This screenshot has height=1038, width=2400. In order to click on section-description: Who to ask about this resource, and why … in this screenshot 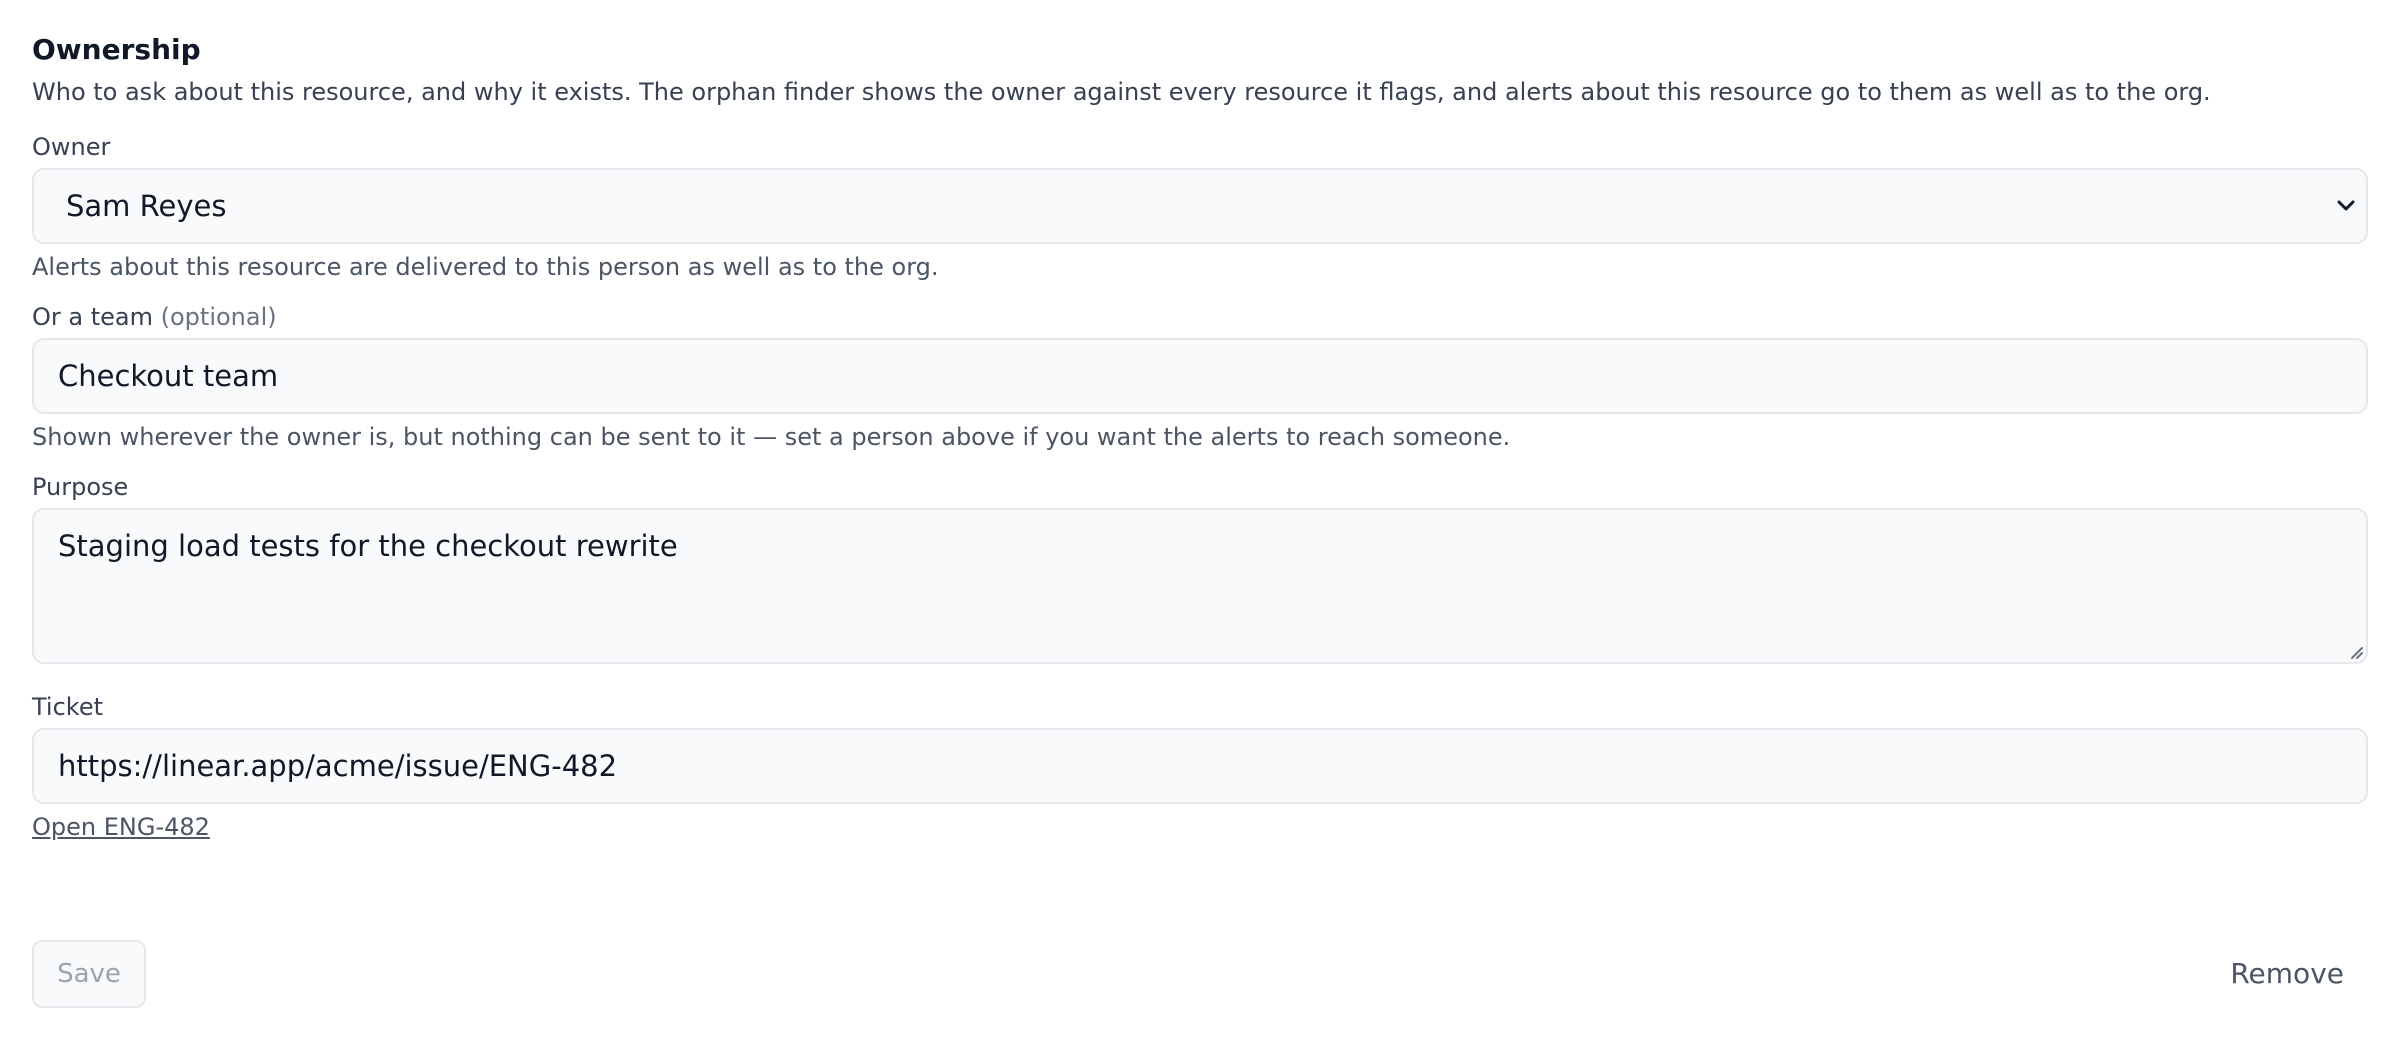, I will do `click(1121, 92)`.